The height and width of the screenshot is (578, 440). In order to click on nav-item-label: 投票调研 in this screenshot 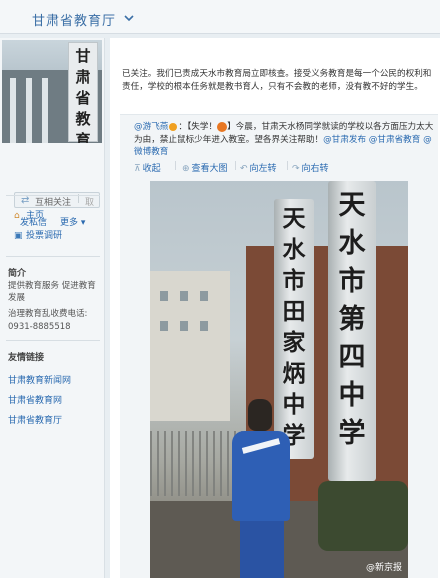, I will do `click(44, 236)`.